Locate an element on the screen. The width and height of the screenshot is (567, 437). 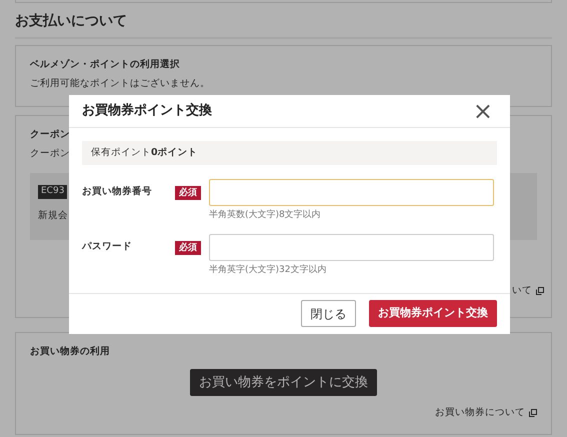
points-balance: 保有ポイント0ポイント is located at coordinates (289, 153).